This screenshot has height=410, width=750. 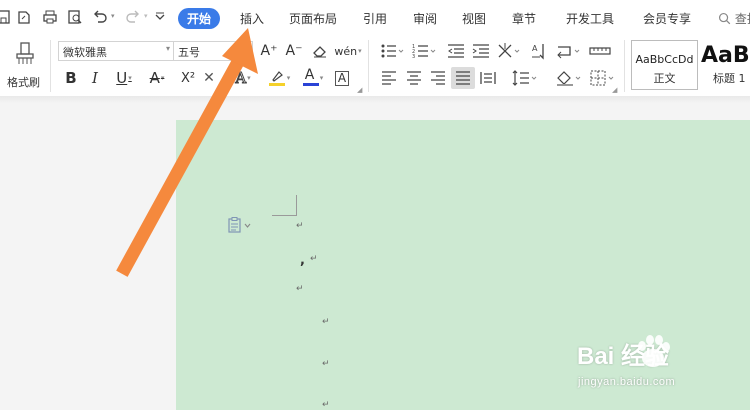 I want to click on tab-chapter: 章节, so click(x=524, y=18).